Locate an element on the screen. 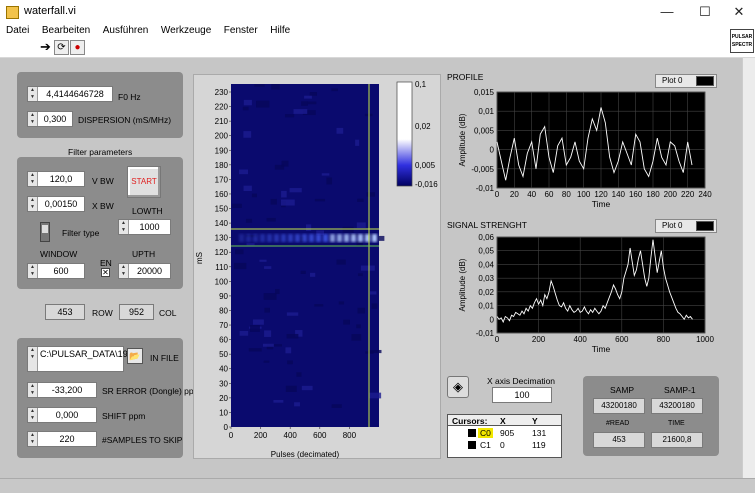 This screenshot has height=493, width=755. dispersion-field: ▲ ▼ 0,300 is located at coordinates (50, 119).